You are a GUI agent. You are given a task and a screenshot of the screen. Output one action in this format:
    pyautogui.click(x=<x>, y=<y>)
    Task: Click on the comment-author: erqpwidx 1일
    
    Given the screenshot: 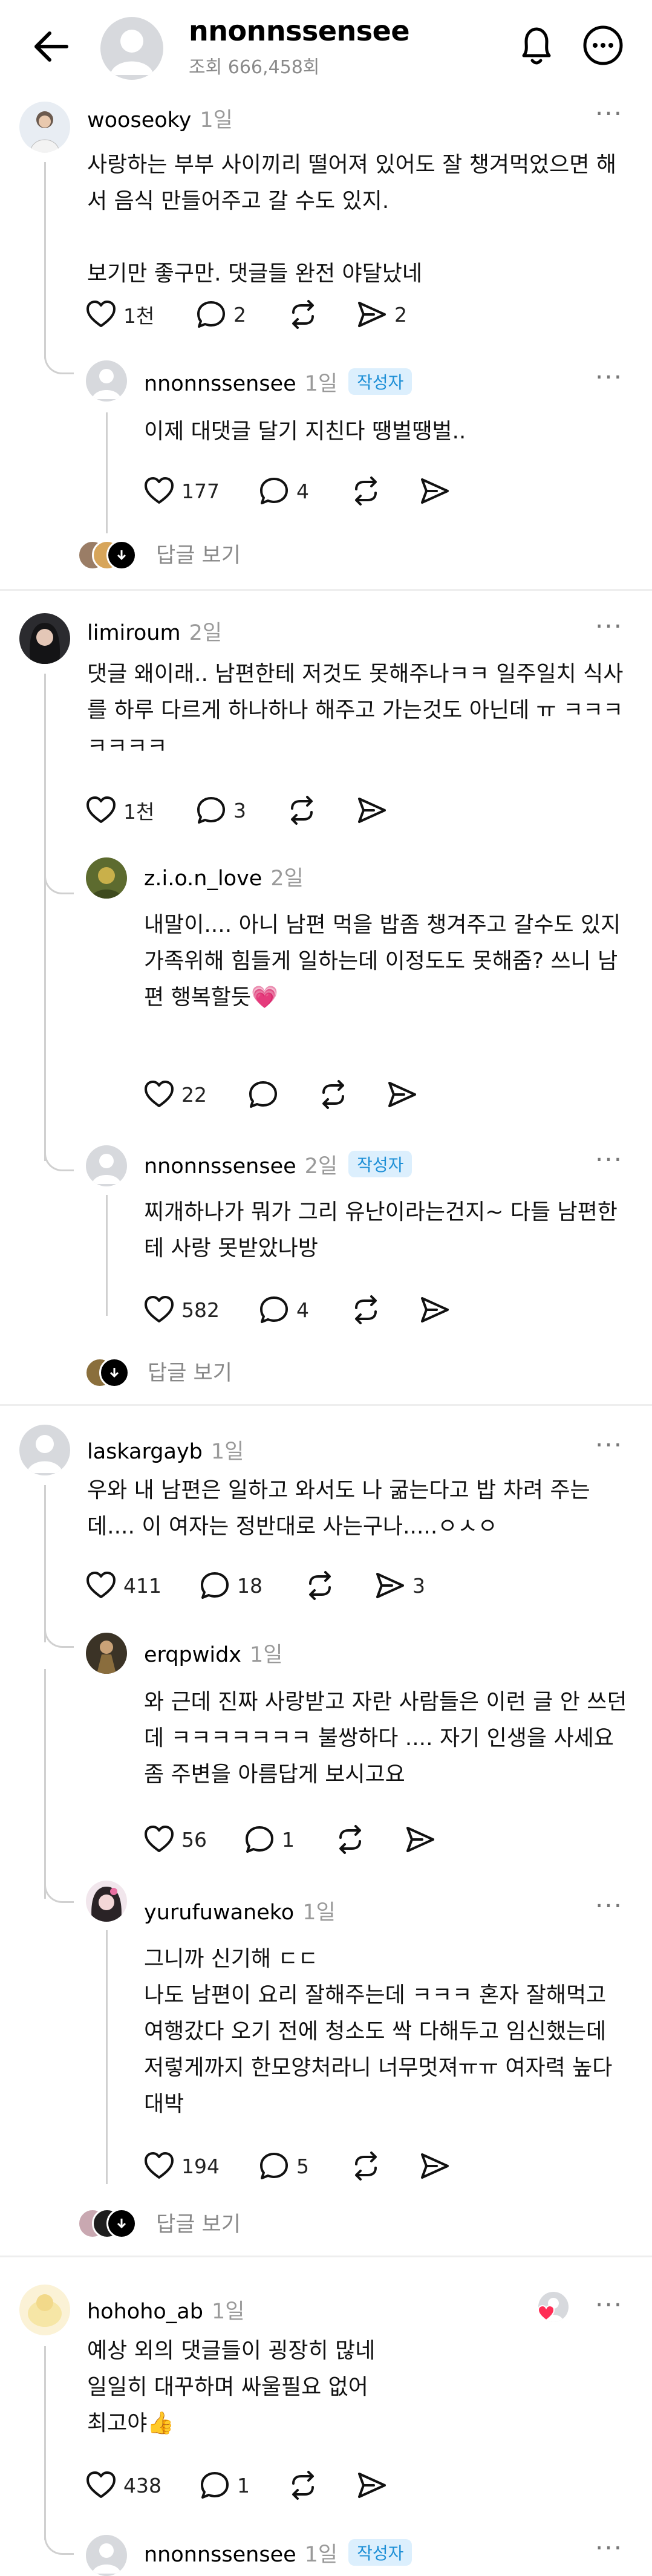 What is the action you would take?
    pyautogui.click(x=213, y=1653)
    